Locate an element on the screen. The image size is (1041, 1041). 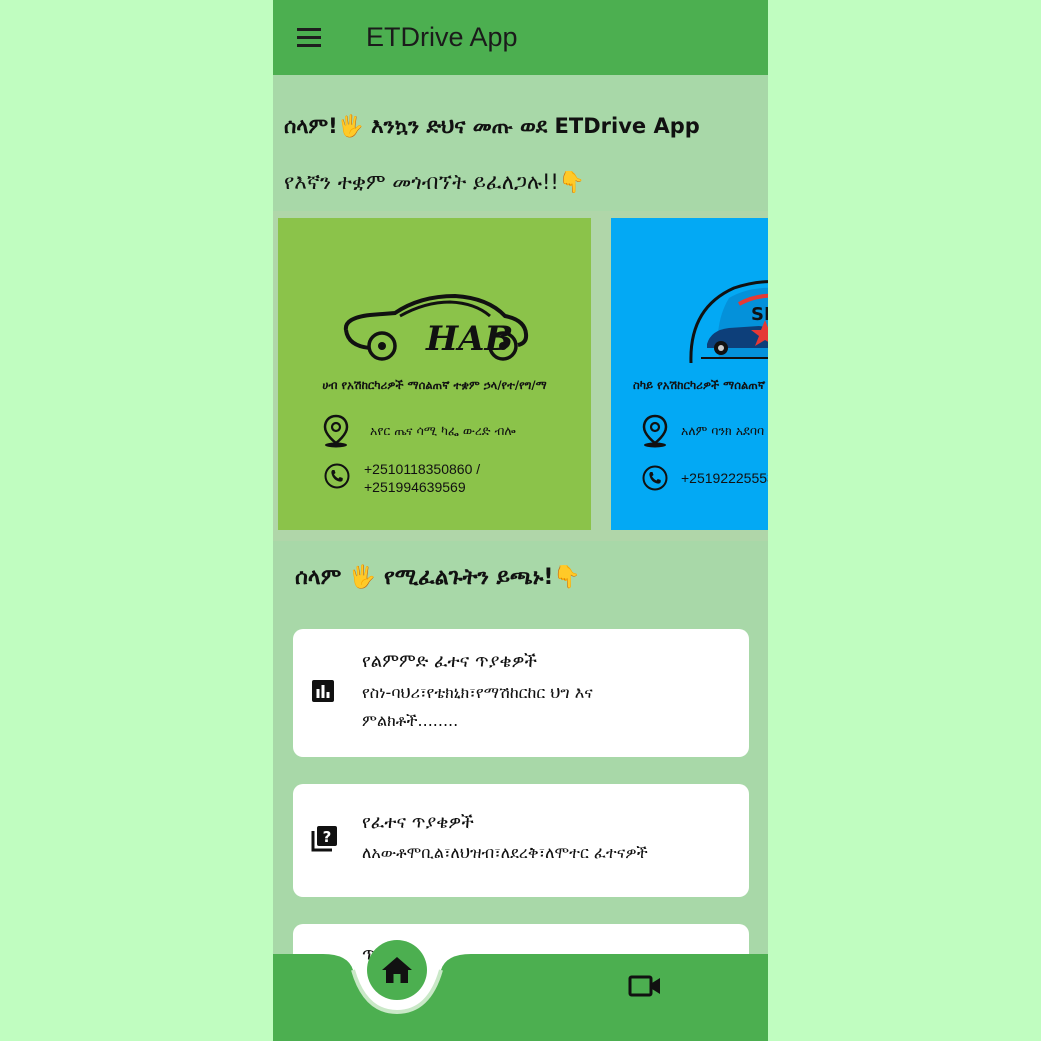
welcome-subtitle: የእኛን ተቋም መጎብኘት ይፈለጋሉ!!👇 is located at coordinates (434, 182).